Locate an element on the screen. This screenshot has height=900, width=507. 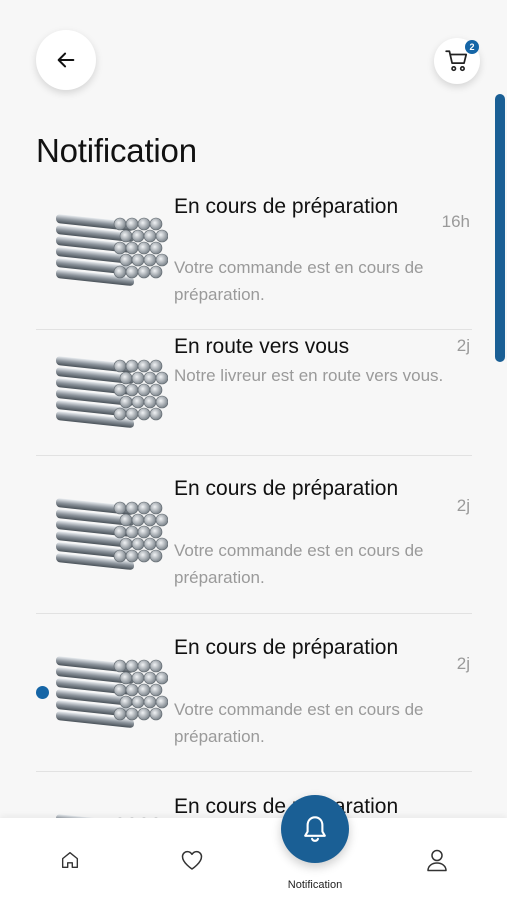
notification-time: 16h is located at coordinates (455, 221).